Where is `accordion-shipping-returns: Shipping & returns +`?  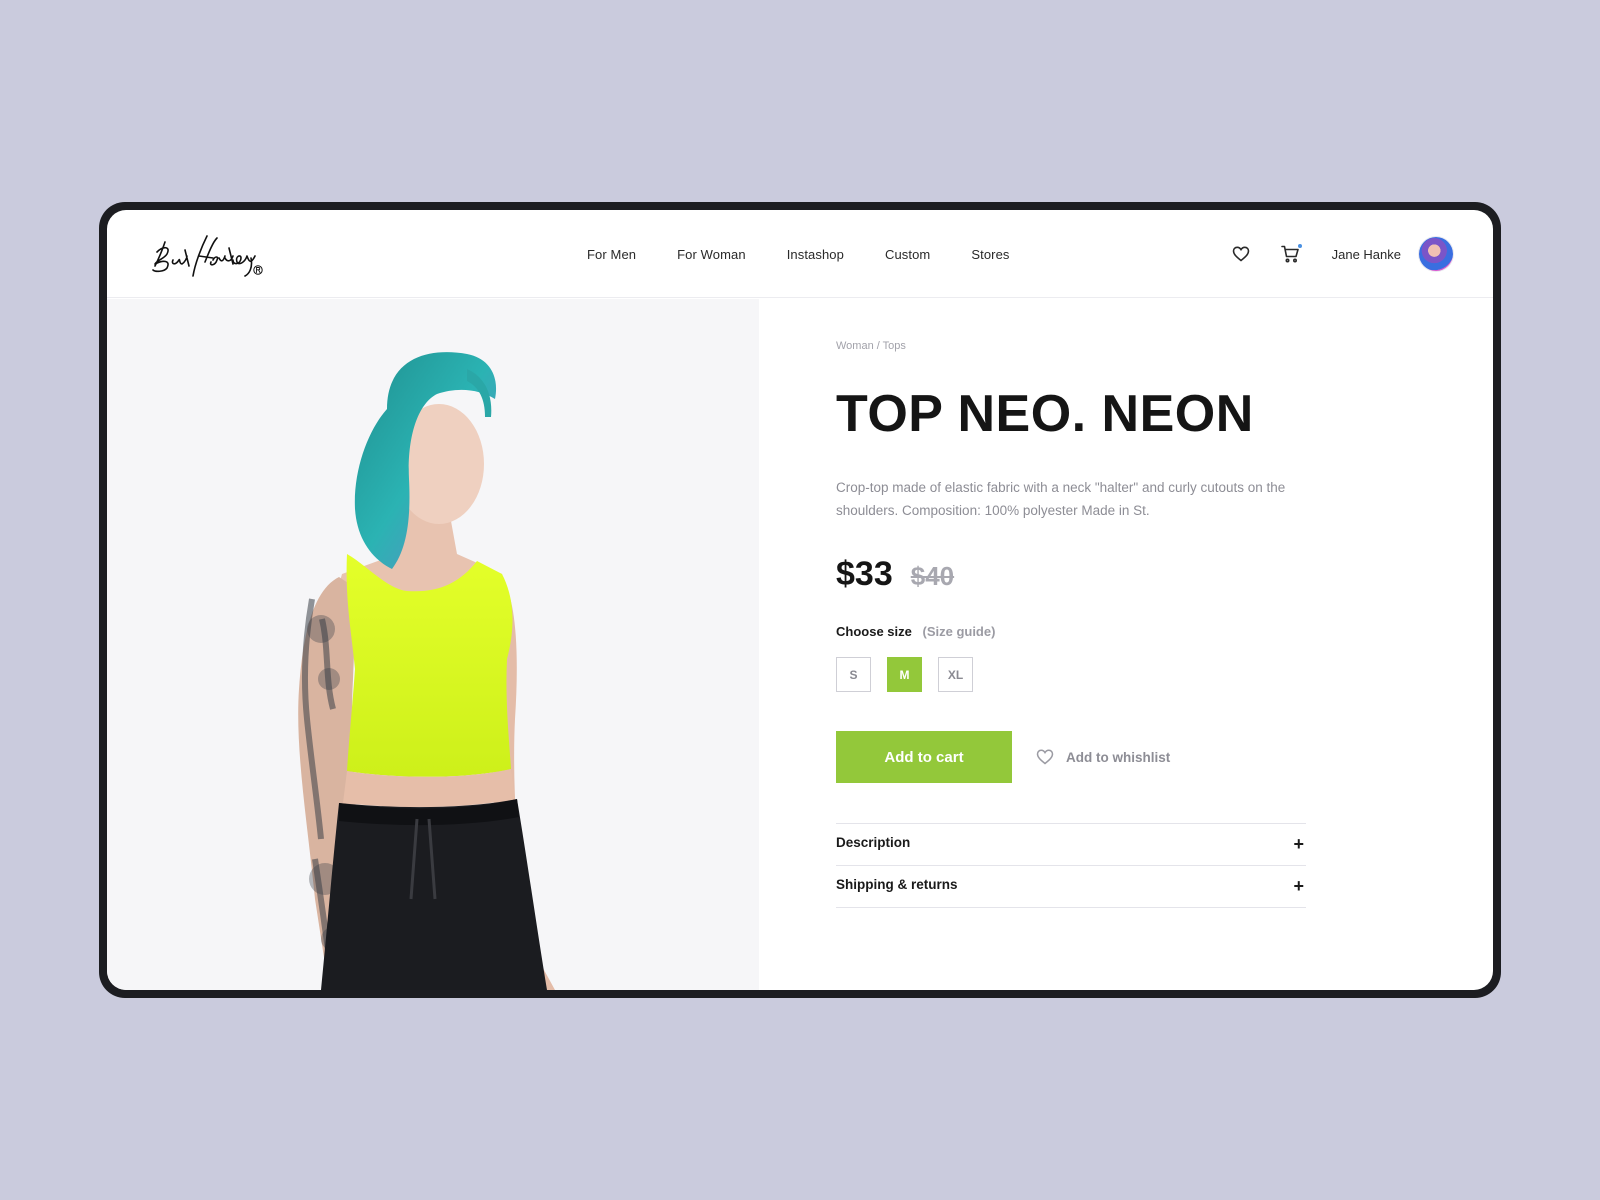 accordion-shipping-returns: Shipping & returns + is located at coordinates (1071, 887).